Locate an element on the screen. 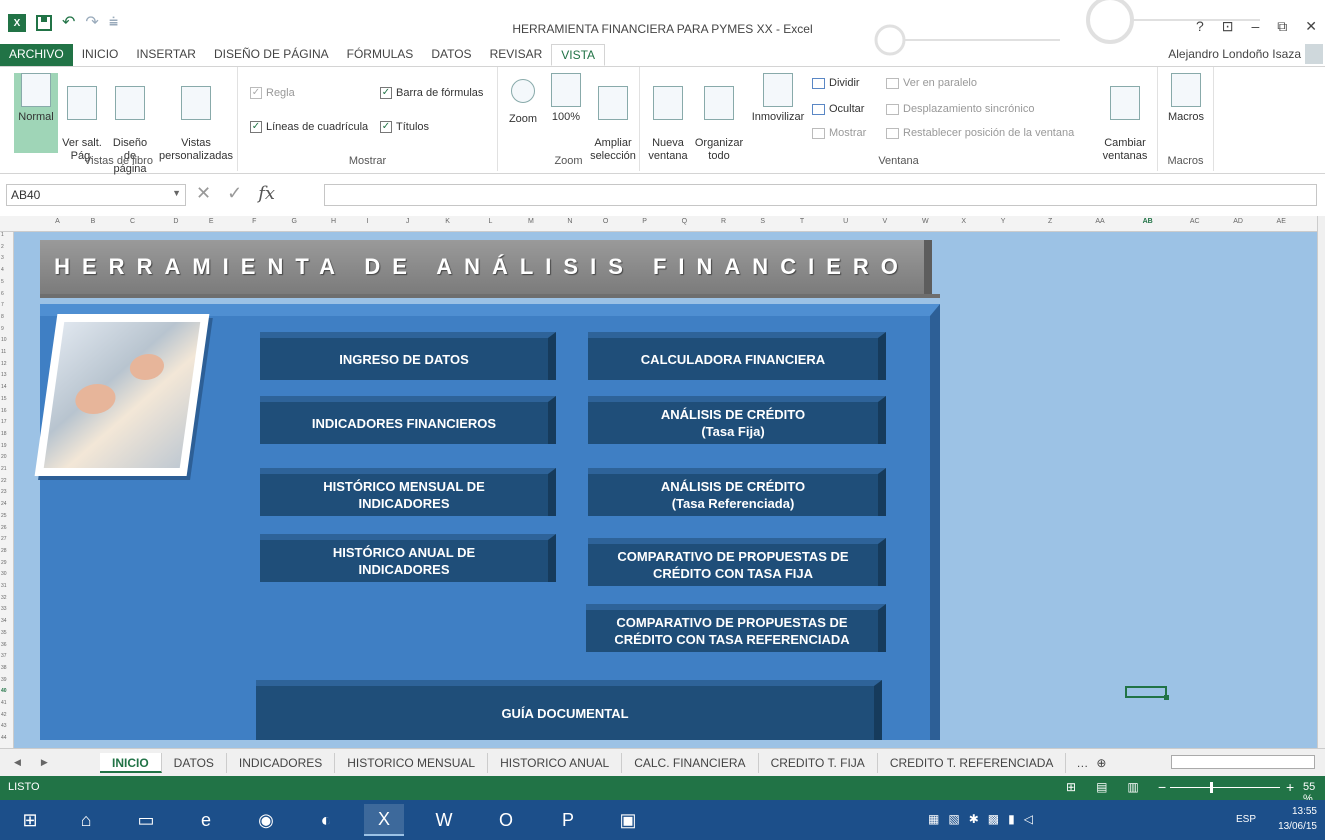 This screenshot has width=1325, height=840. column-header: F is located at coordinates (254, 221).